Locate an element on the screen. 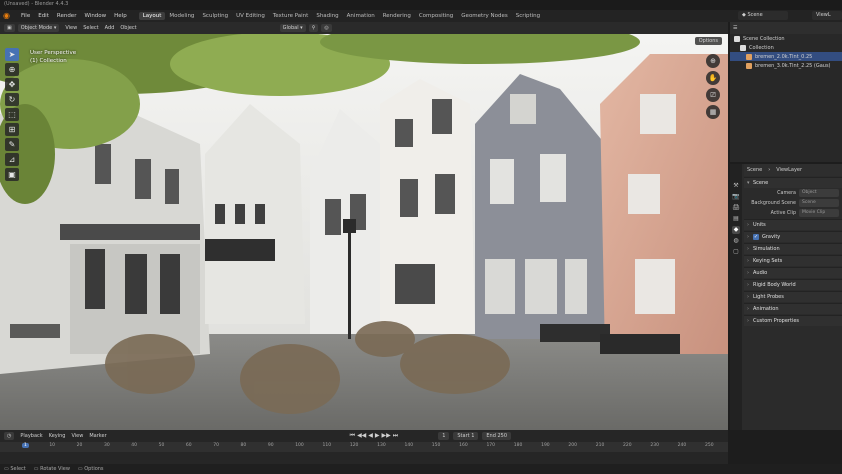 This screenshot has width=842, height=474. view-collection-label: (1) Collection is located at coordinates (48, 61).